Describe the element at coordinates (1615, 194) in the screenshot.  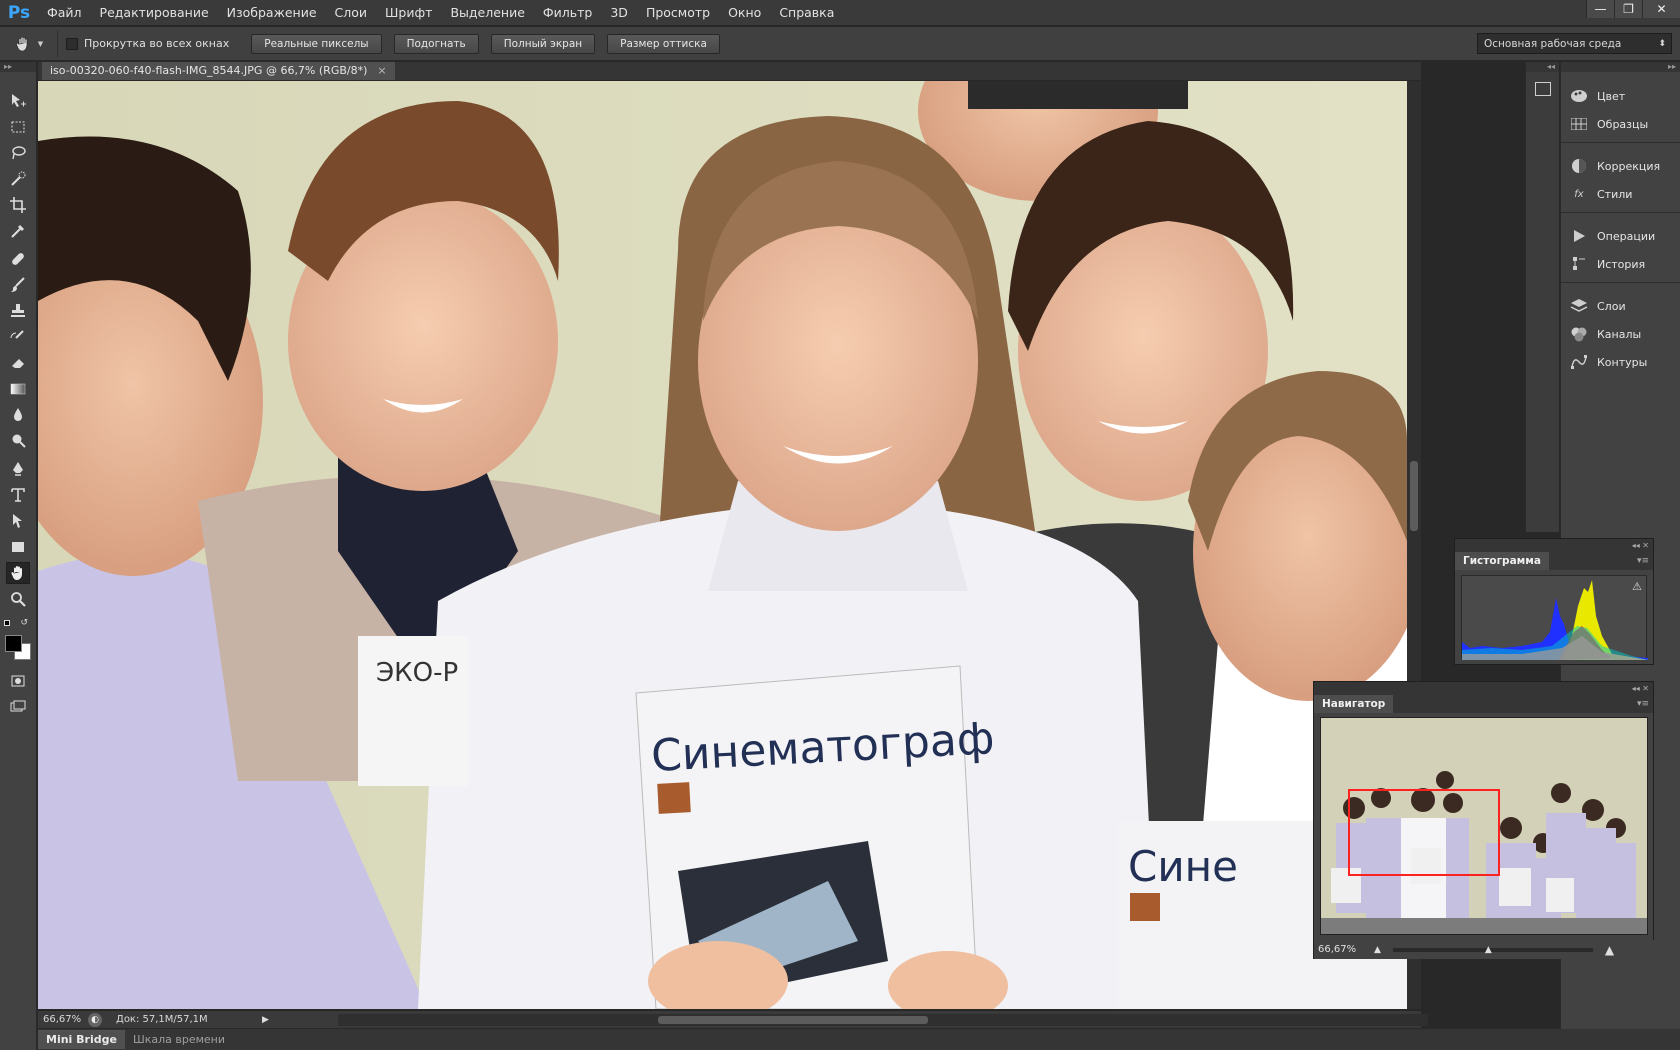
I see `dock-label-styles: Стили` at that location.